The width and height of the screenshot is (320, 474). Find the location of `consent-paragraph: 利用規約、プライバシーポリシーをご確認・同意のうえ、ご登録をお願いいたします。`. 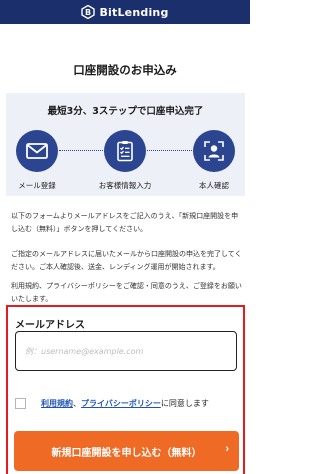

consent-paragraph: 利用規約、プライバシーポリシーをご確認・同意のうえ、ご登録をお願いいたします。 is located at coordinates (126, 292).